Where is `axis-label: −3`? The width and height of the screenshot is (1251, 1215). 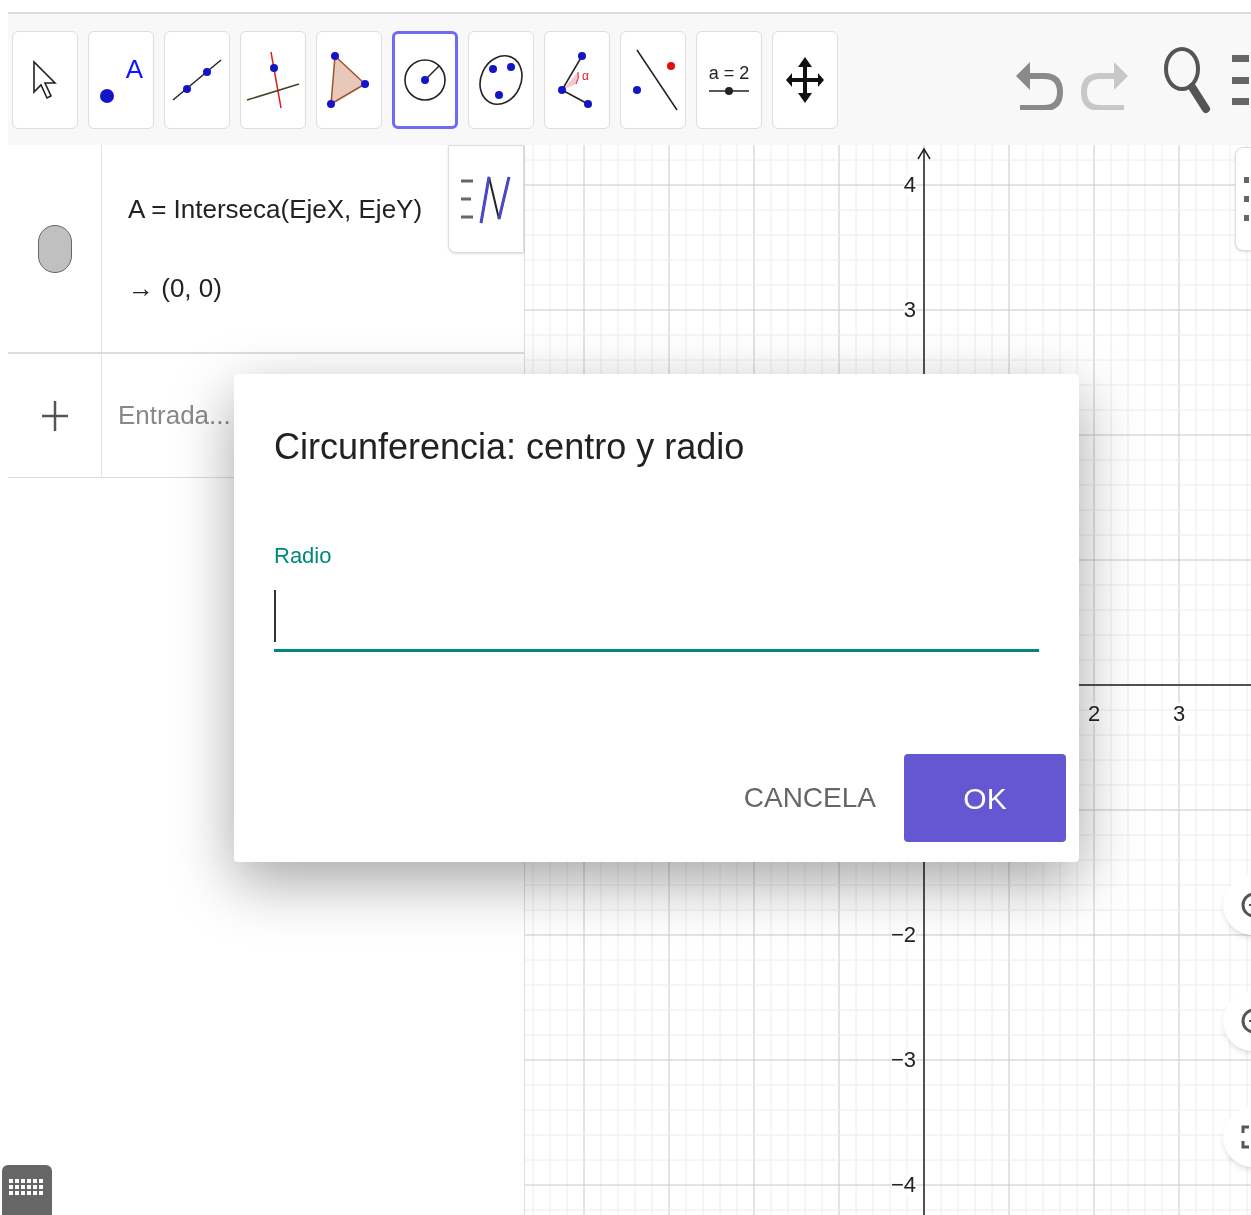
axis-label: −3 is located at coordinates (903, 1060).